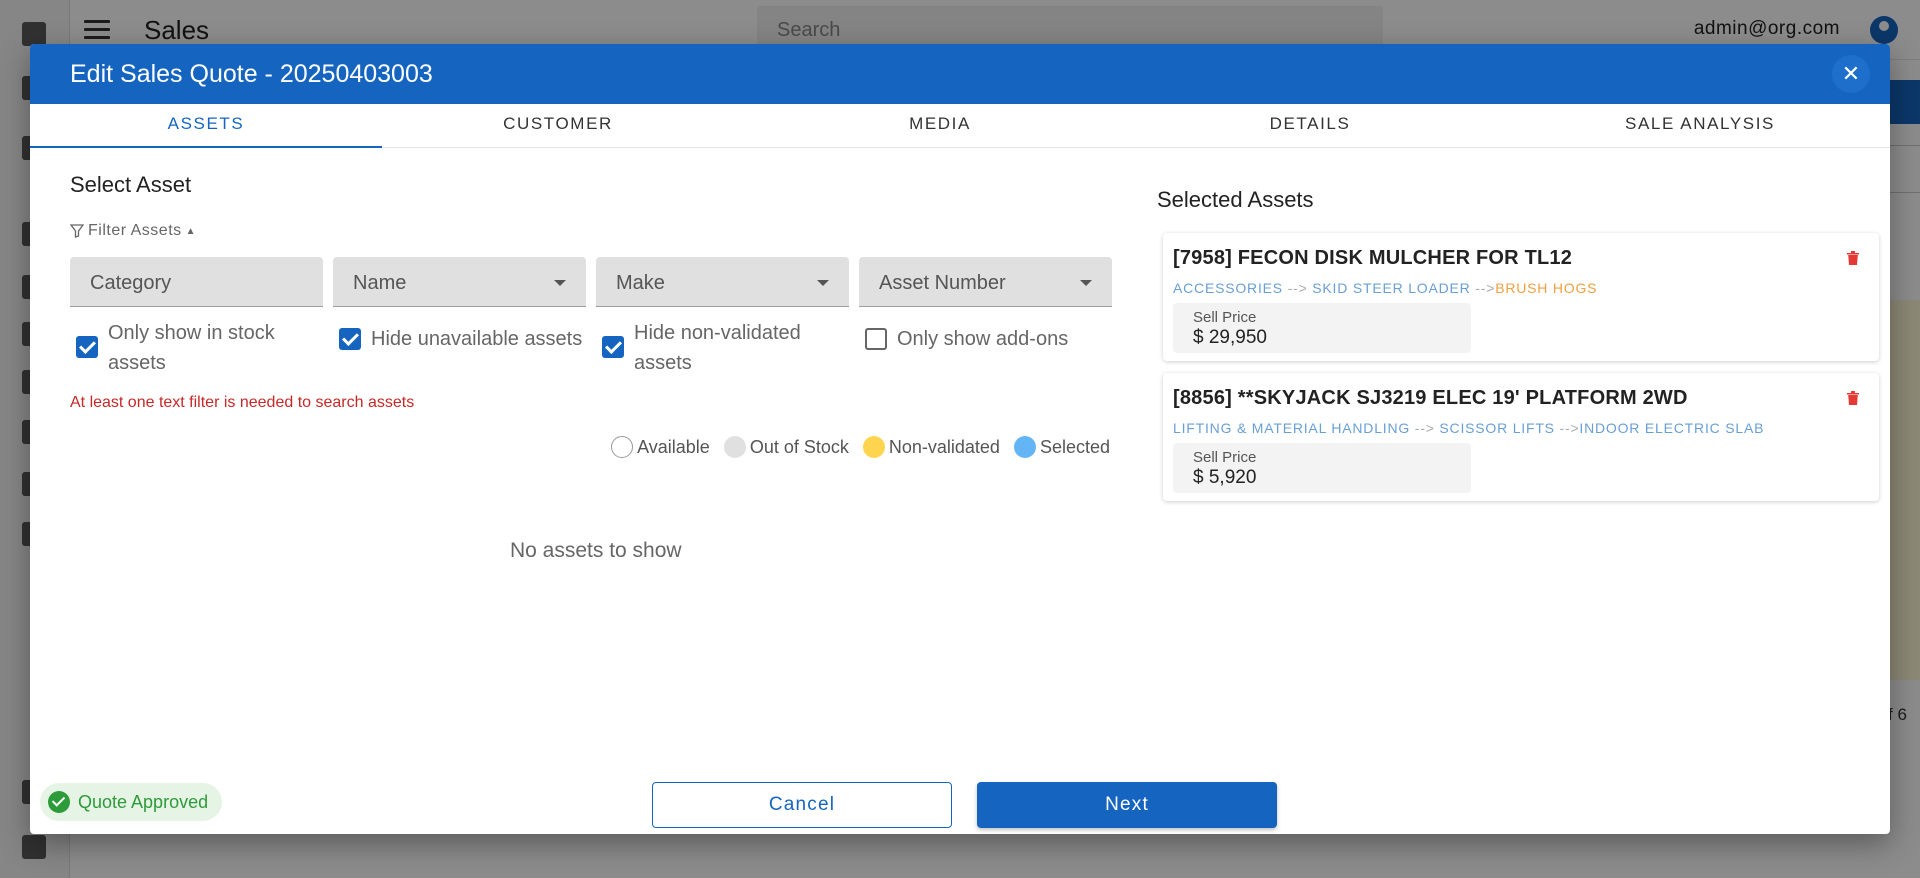 The image size is (1920, 878). Describe the element at coordinates (940, 126) in the screenshot. I see `tab-media: MEDIA` at that location.